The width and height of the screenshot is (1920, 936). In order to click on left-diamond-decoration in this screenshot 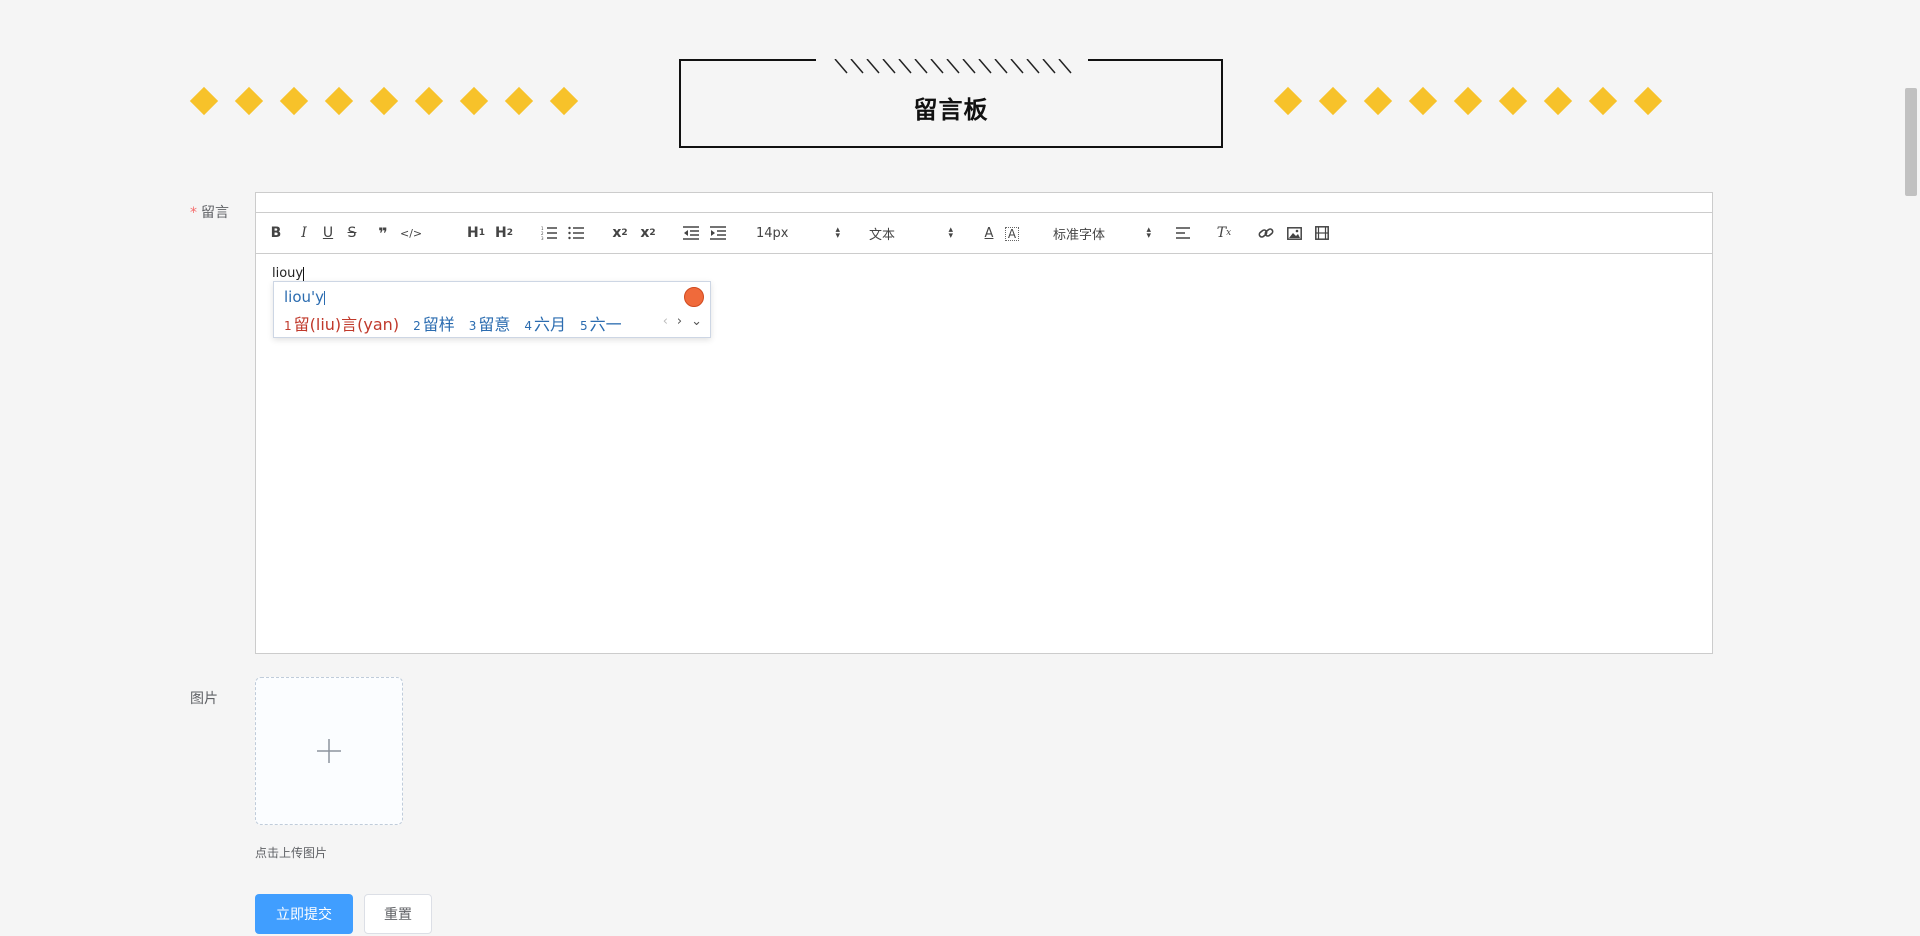, I will do `click(384, 101)`.